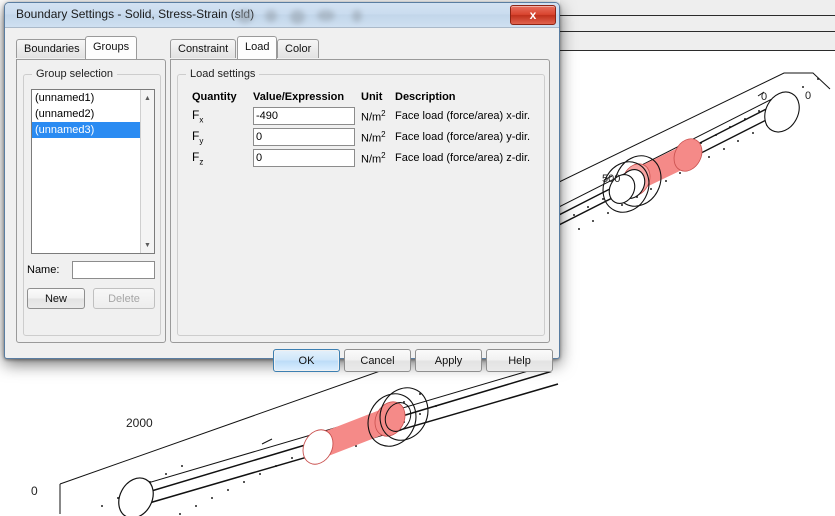 The width and height of the screenshot is (835, 516). I want to click on fy-unit: N/m2, so click(373, 137).